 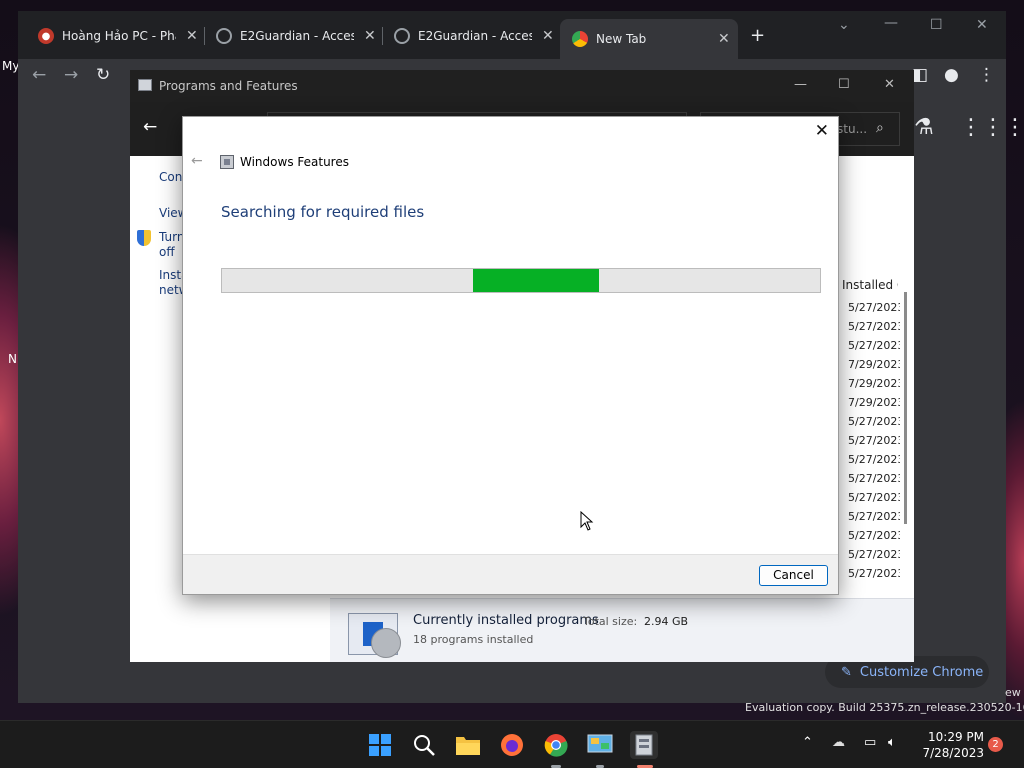 What do you see at coordinates (600, 745) in the screenshot?
I see `control-panel-taskbar-icon` at bounding box center [600, 745].